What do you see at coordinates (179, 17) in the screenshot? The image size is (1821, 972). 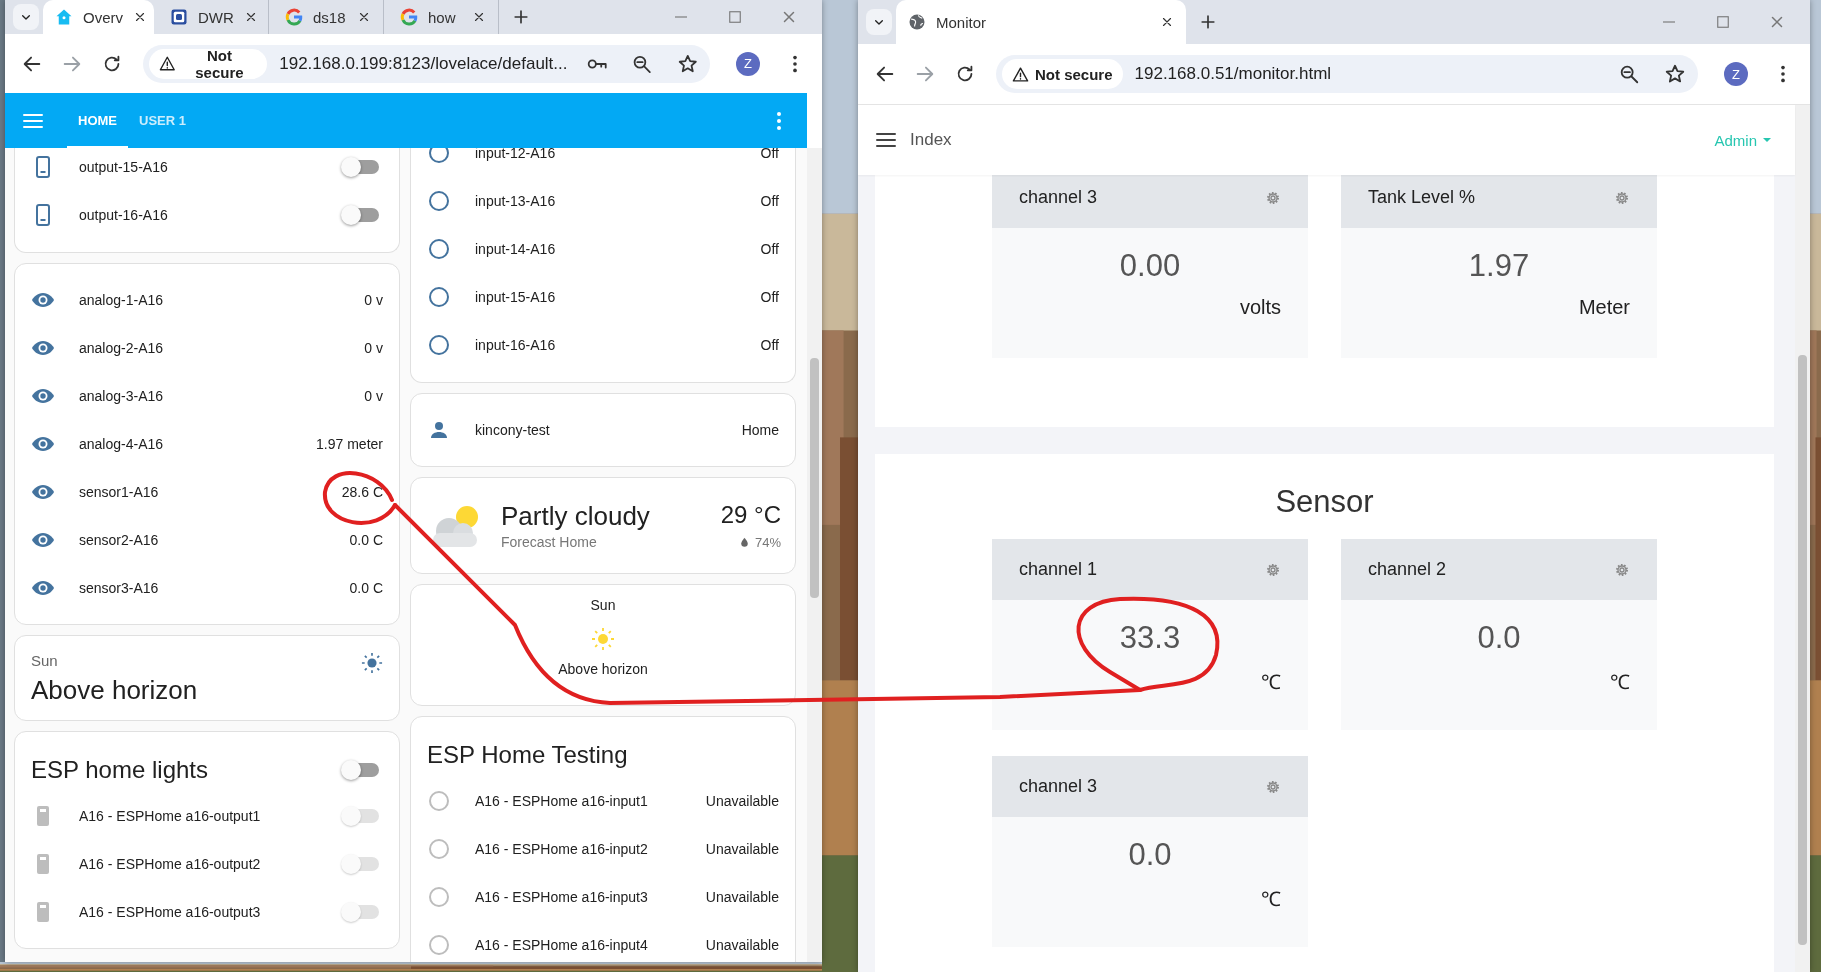 I see `square-logo-icon` at bounding box center [179, 17].